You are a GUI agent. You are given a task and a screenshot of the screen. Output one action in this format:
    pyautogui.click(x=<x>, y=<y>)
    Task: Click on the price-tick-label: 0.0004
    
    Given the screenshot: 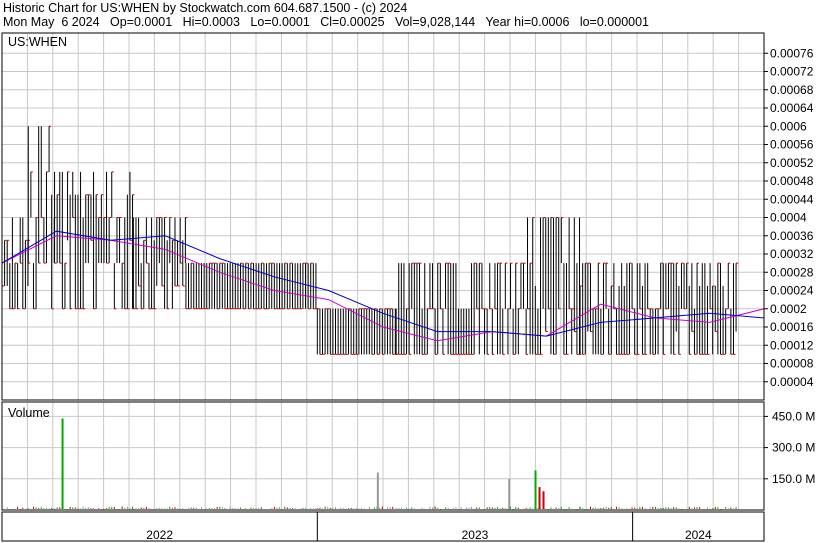 What is the action you would take?
    pyautogui.click(x=788, y=218)
    